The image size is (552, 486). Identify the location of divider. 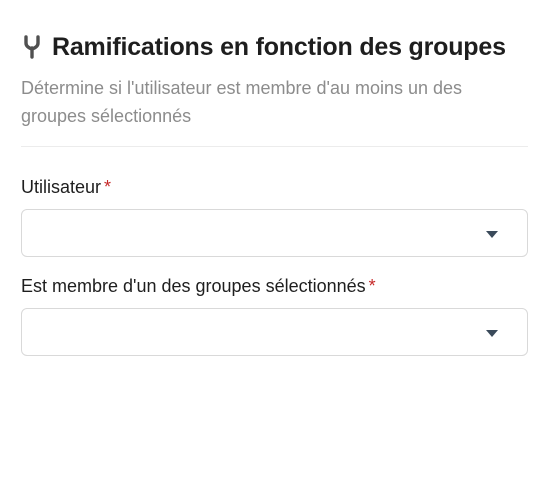
(274, 146).